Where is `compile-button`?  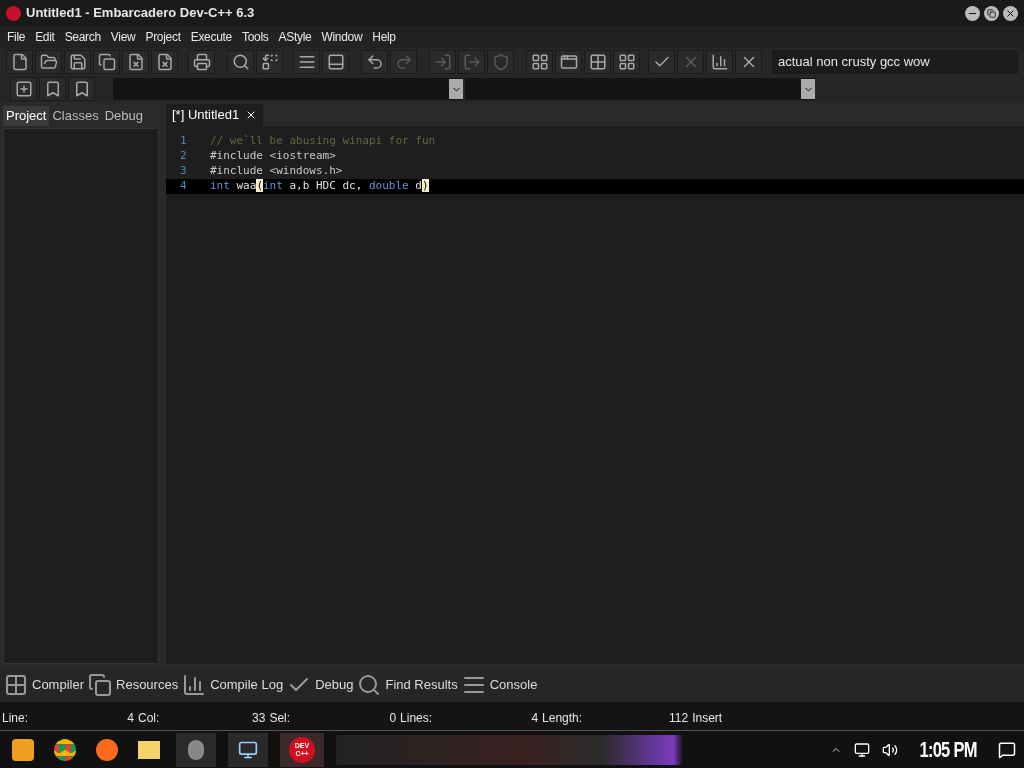 compile-button is located at coordinates (539, 62).